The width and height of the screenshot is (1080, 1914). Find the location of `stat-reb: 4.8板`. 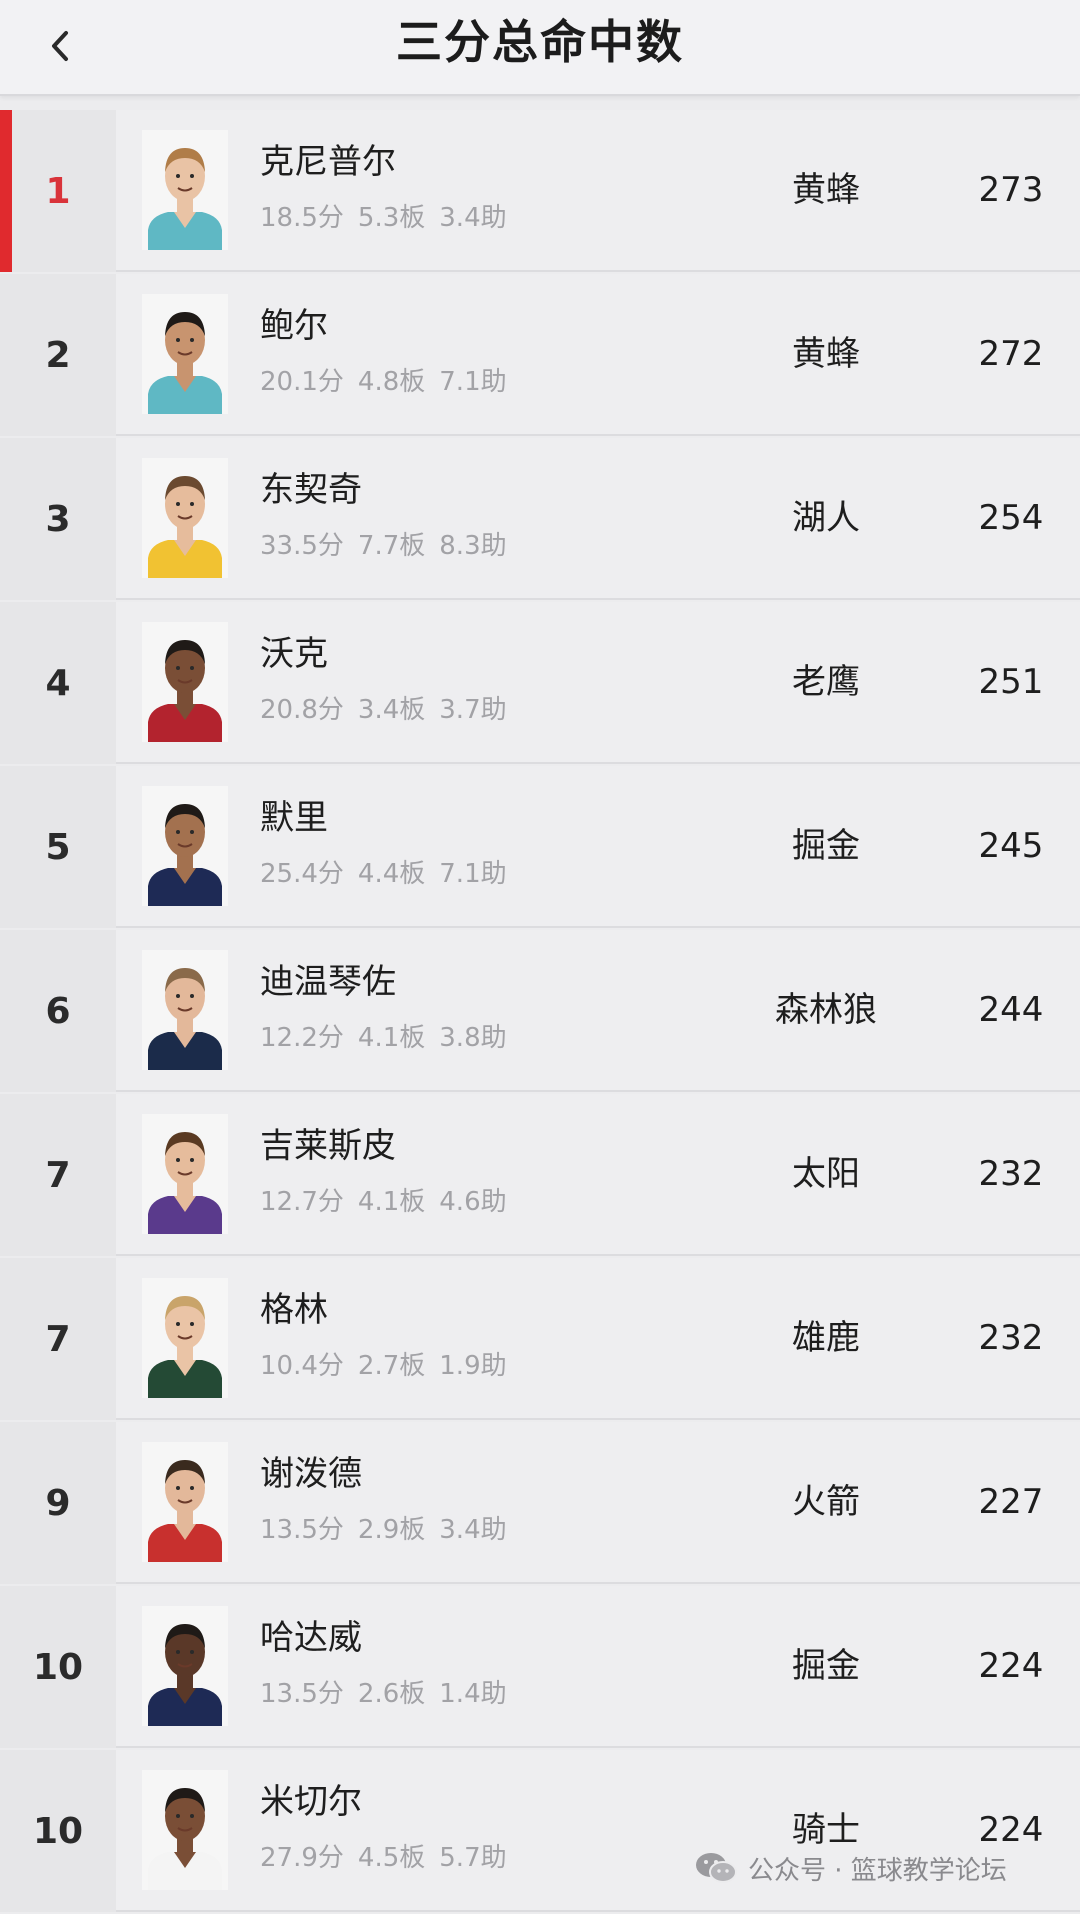

stat-reb: 4.8板 is located at coordinates (391, 382).